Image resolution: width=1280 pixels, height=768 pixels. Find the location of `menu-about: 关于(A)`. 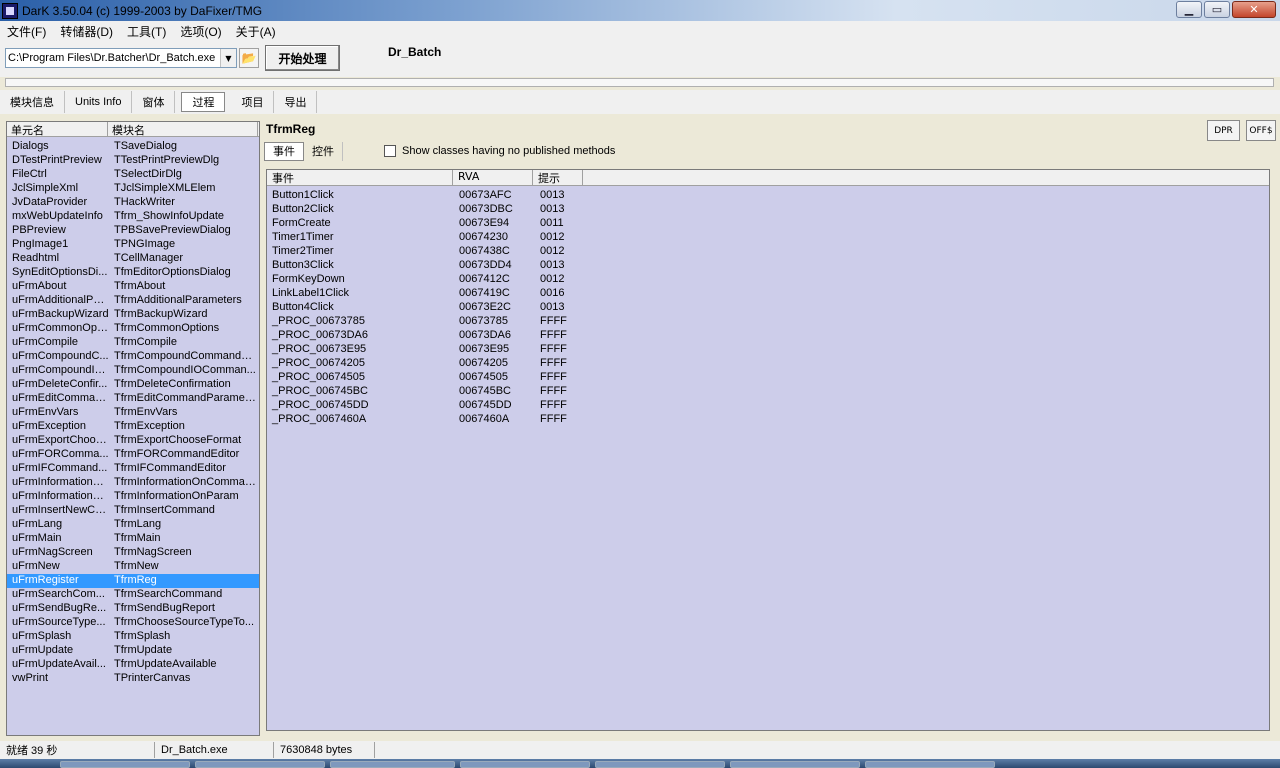

menu-about: 关于(A) is located at coordinates (256, 31).